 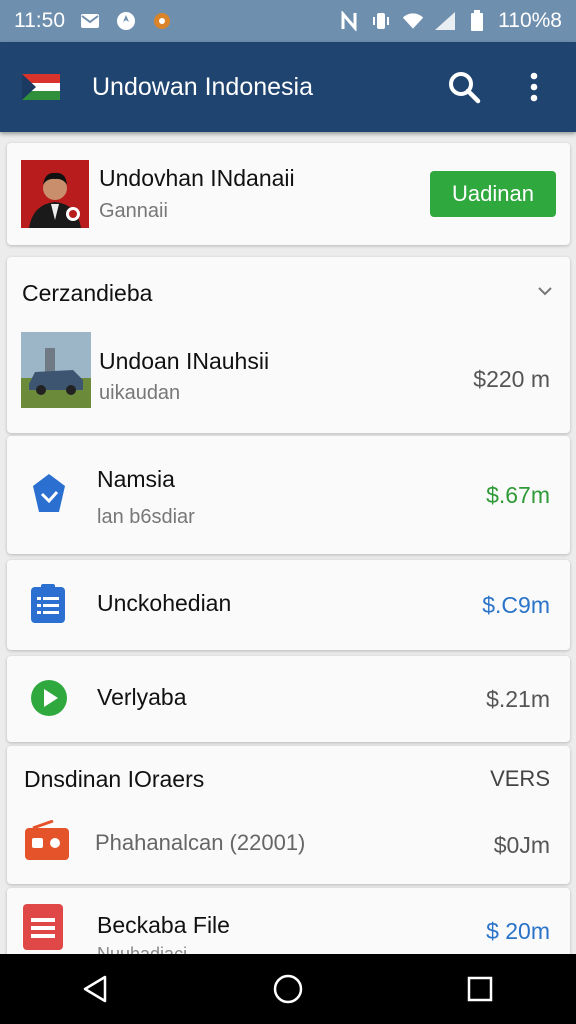 I want to click on item-title: Namsia, so click(x=136, y=479).